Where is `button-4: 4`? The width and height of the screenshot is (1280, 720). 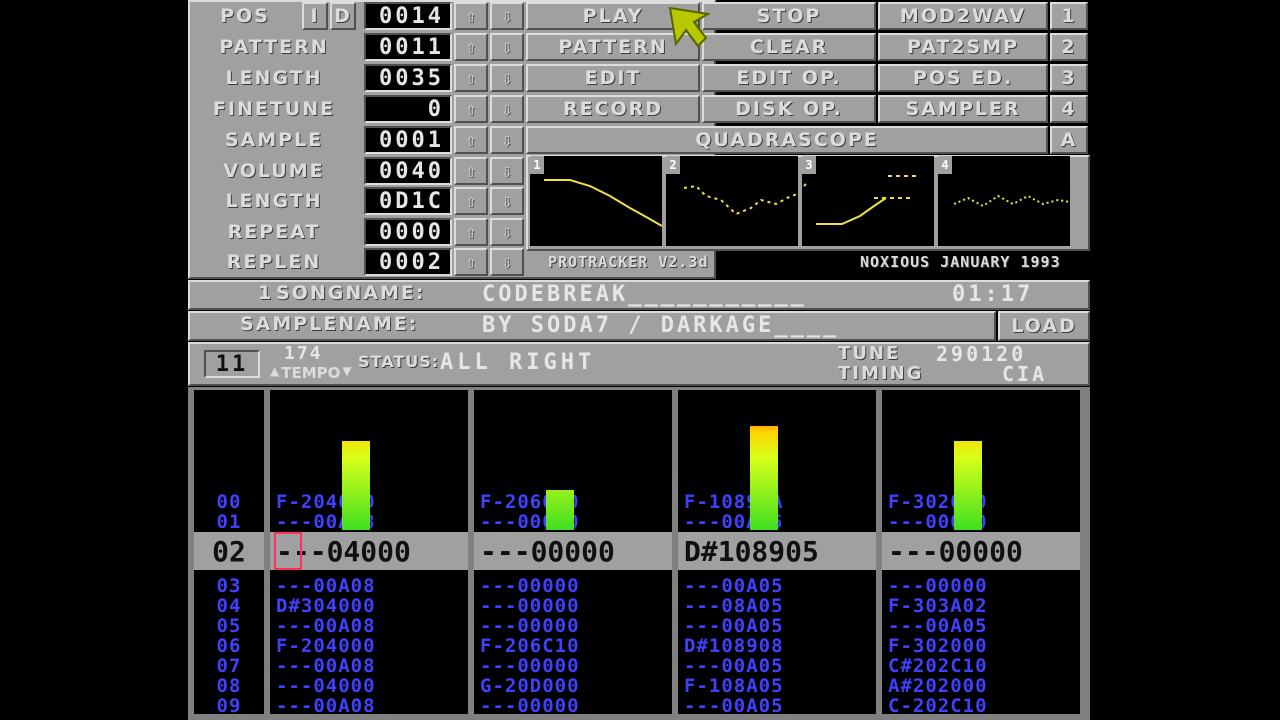
button-4: 4 is located at coordinates (1069, 109).